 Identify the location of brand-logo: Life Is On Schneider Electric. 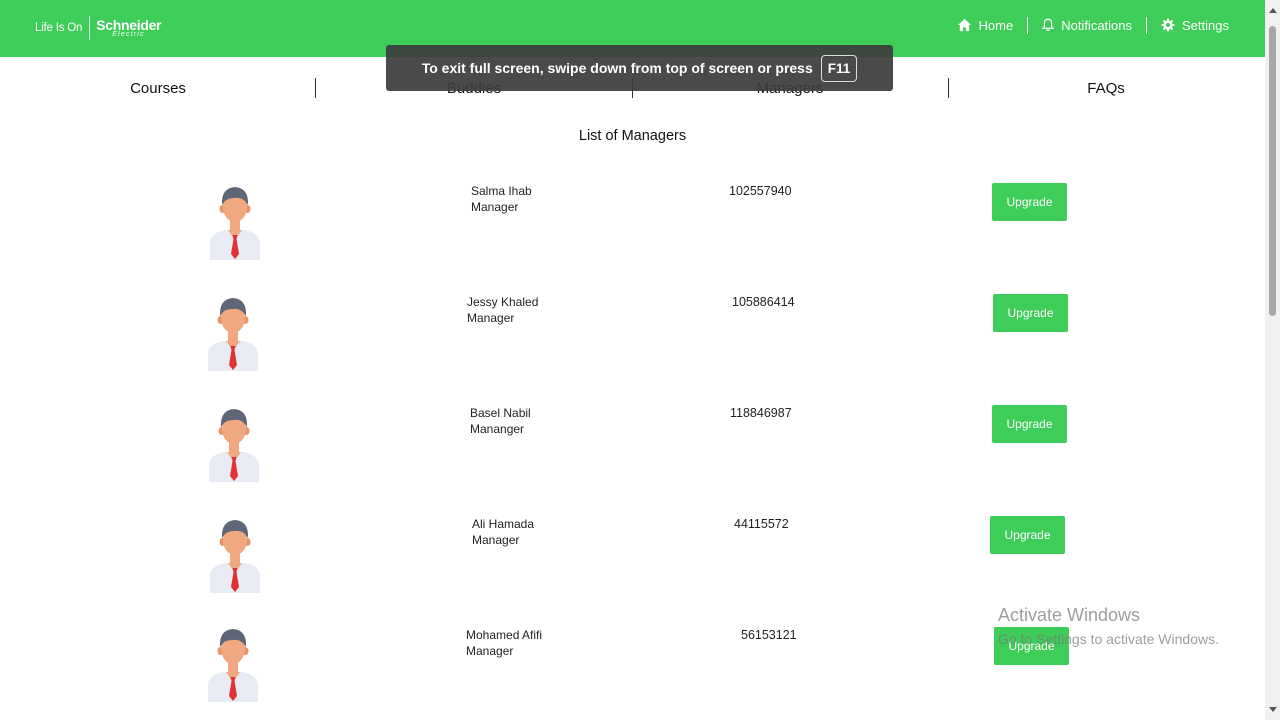
(98, 28).